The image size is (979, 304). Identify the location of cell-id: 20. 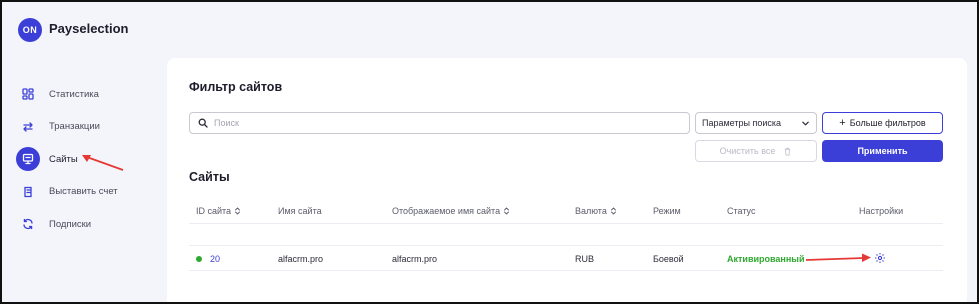
(208, 259).